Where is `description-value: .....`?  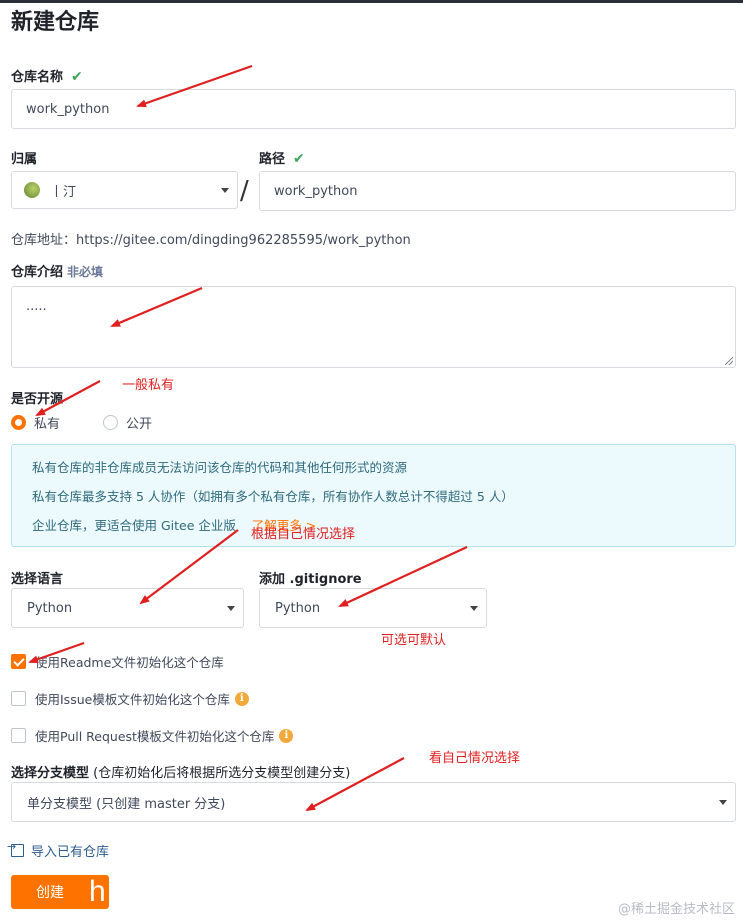 description-value: ..... is located at coordinates (36, 306).